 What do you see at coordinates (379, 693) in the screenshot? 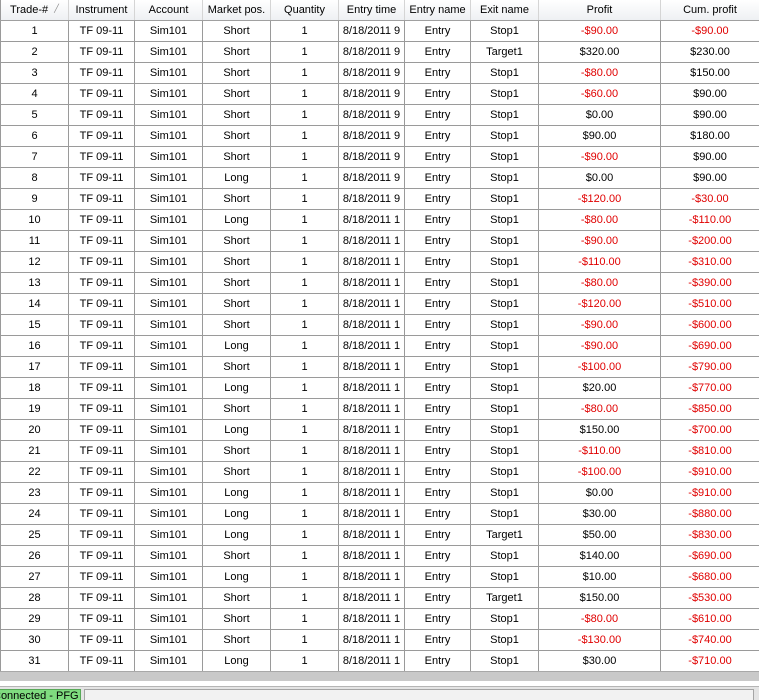
I see `status-bar: Connected - PFG` at bounding box center [379, 693].